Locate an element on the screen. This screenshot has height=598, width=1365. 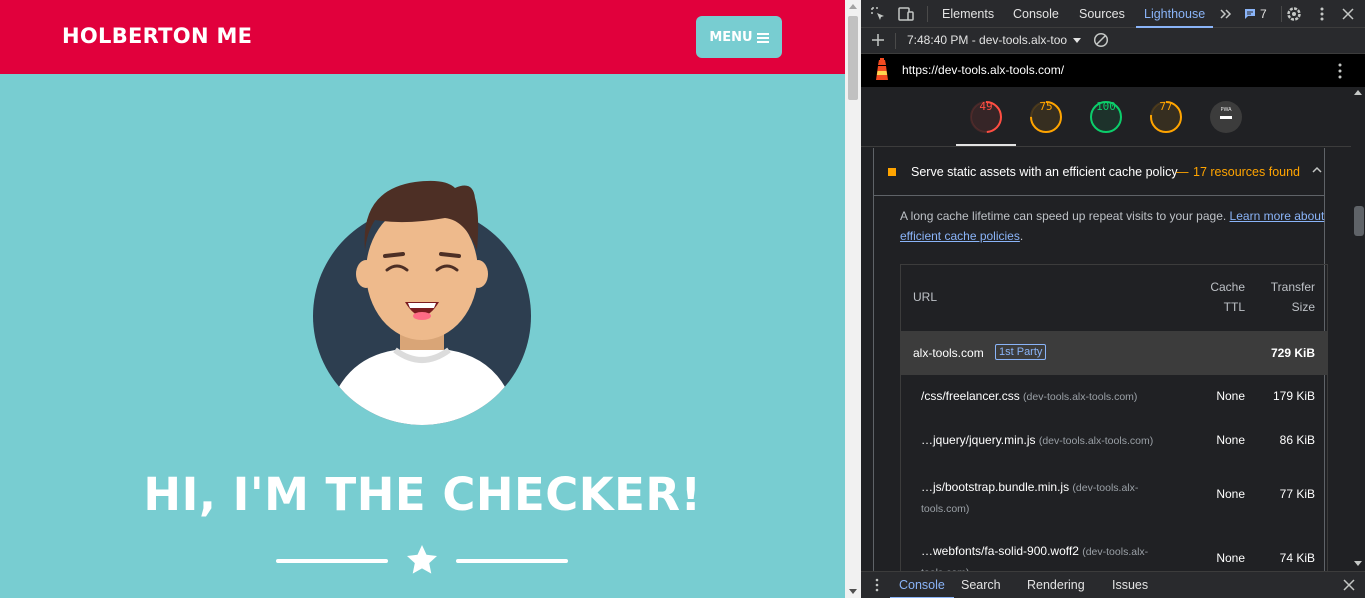
score-gauges: 49 75 100 77 PWA is located at coordinates (1106, 117).